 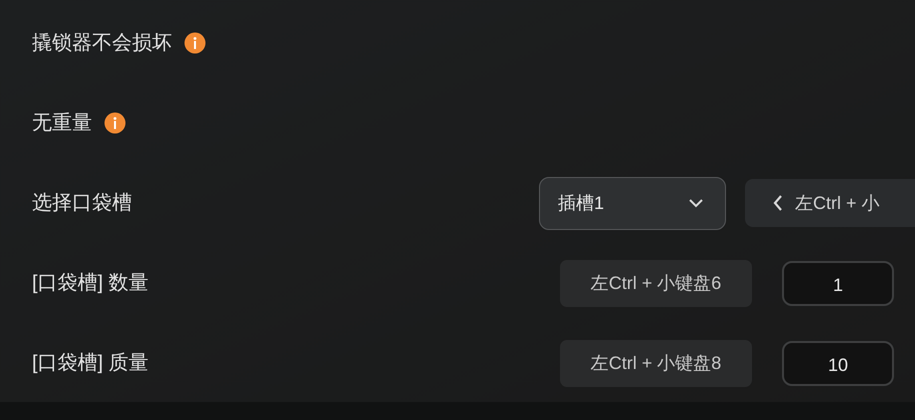 What do you see at coordinates (90, 283) in the screenshot?
I see `setting-label: [口袋槽] 数量` at bounding box center [90, 283].